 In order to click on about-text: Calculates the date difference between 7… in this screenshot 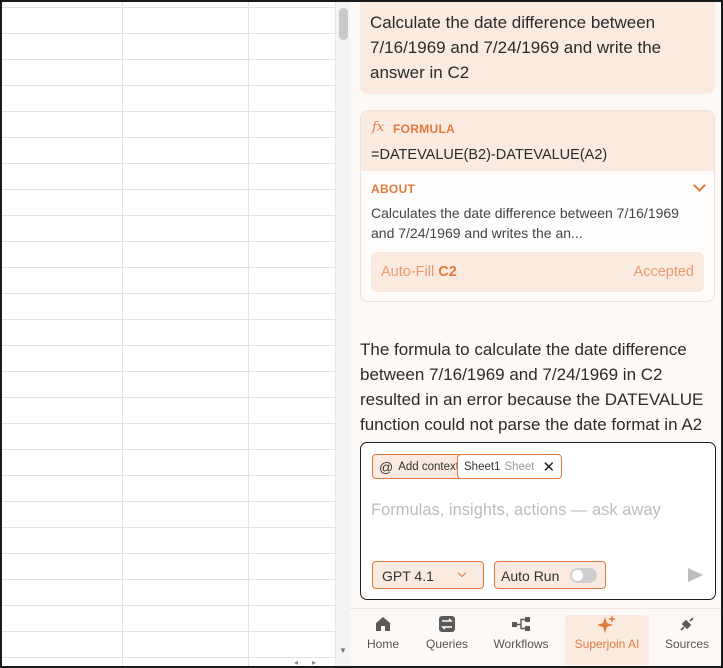, I will do `click(525, 223)`.